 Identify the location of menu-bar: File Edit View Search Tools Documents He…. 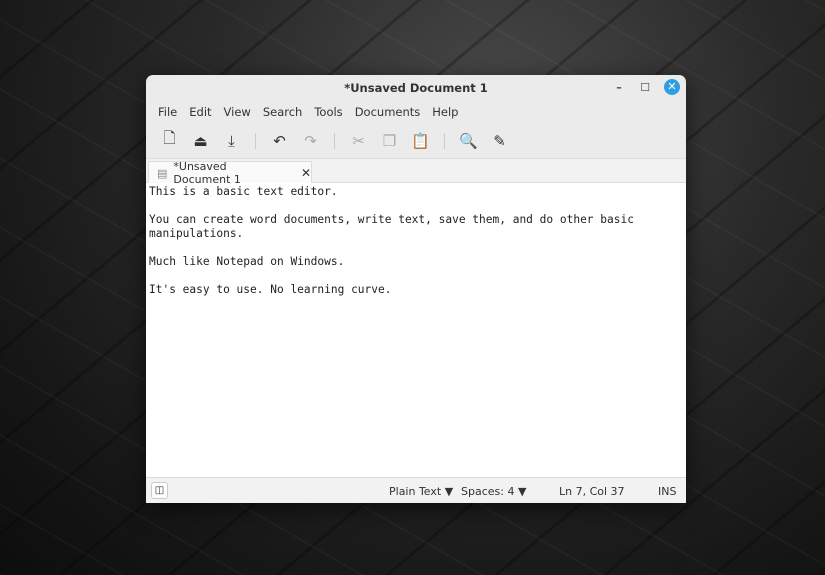
(416, 112).